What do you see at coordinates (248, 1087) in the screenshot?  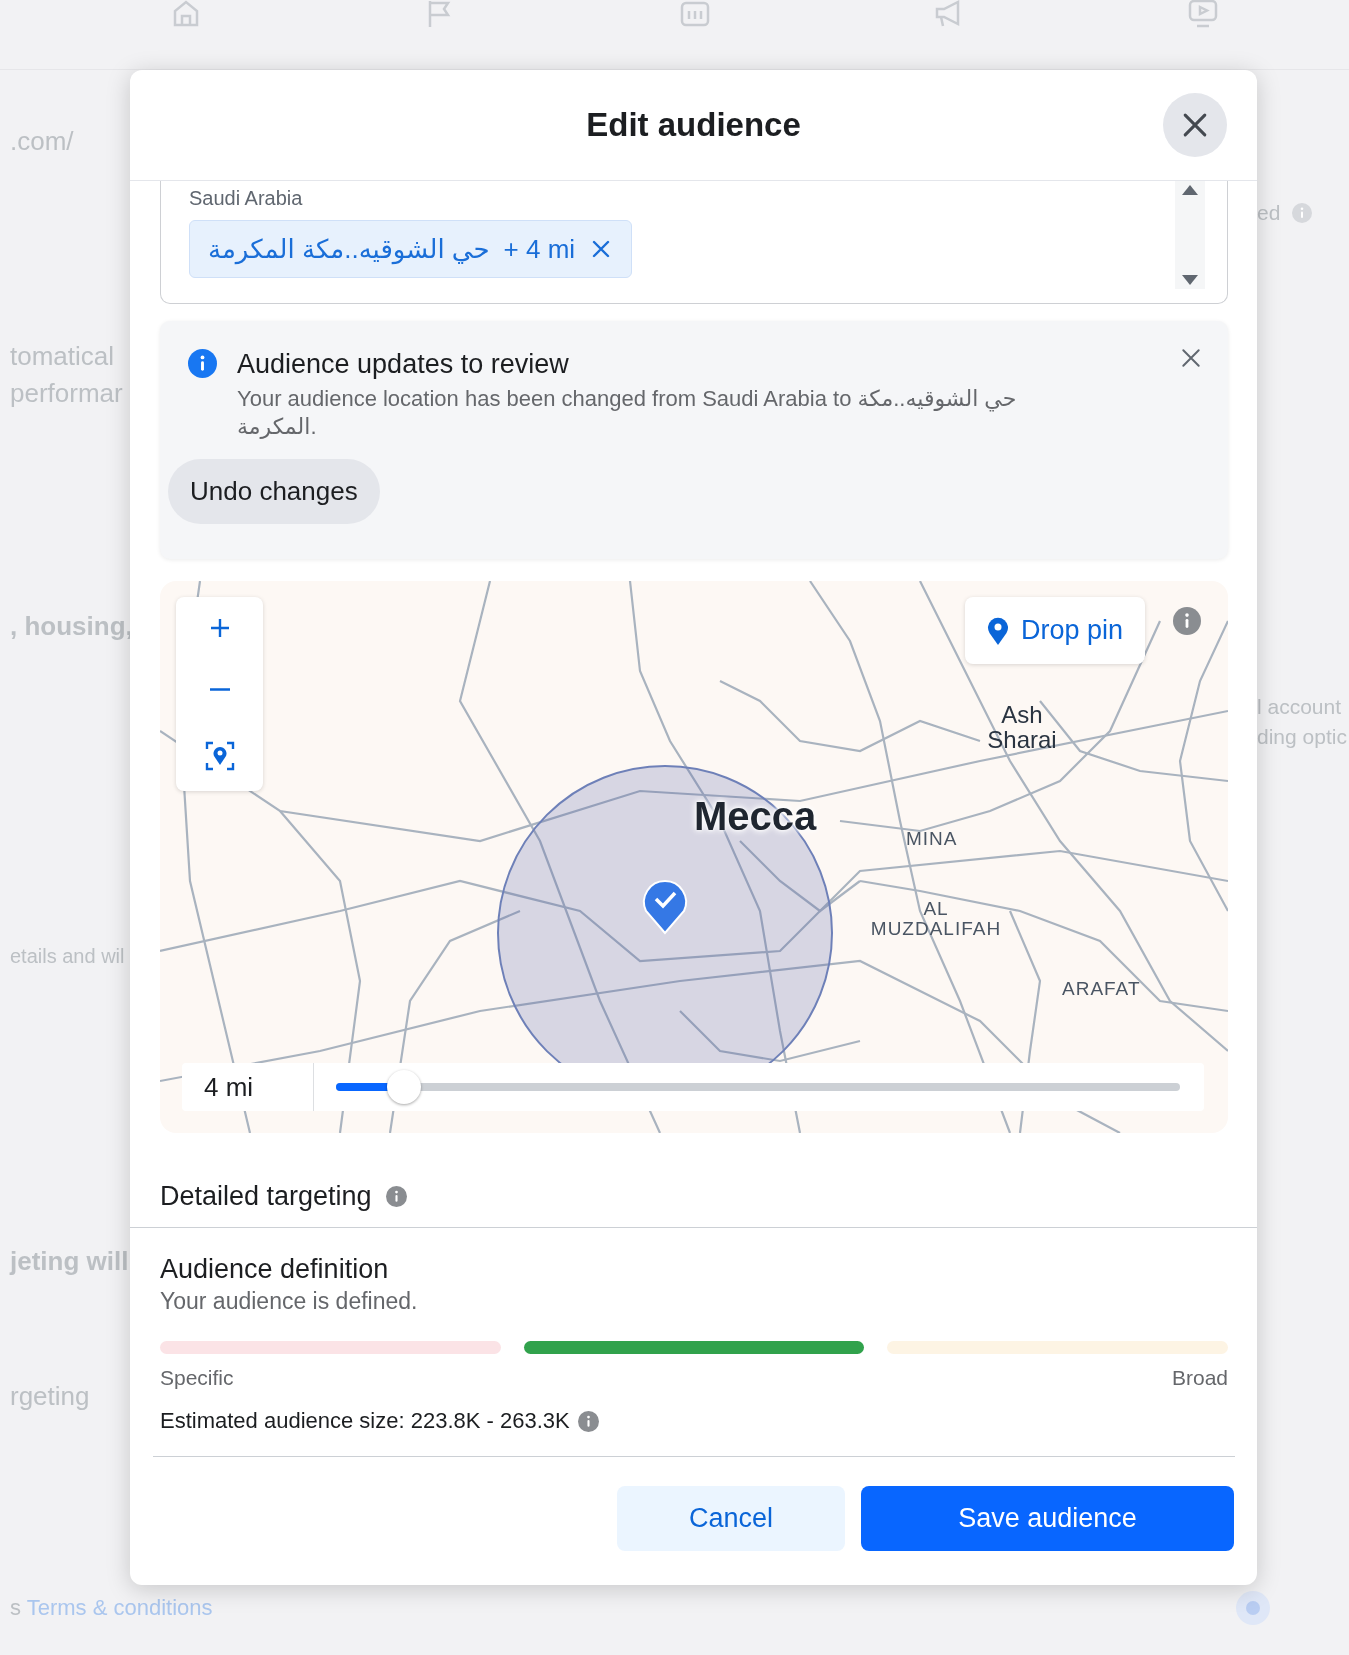 I see `radius-reading: 4 mi` at bounding box center [248, 1087].